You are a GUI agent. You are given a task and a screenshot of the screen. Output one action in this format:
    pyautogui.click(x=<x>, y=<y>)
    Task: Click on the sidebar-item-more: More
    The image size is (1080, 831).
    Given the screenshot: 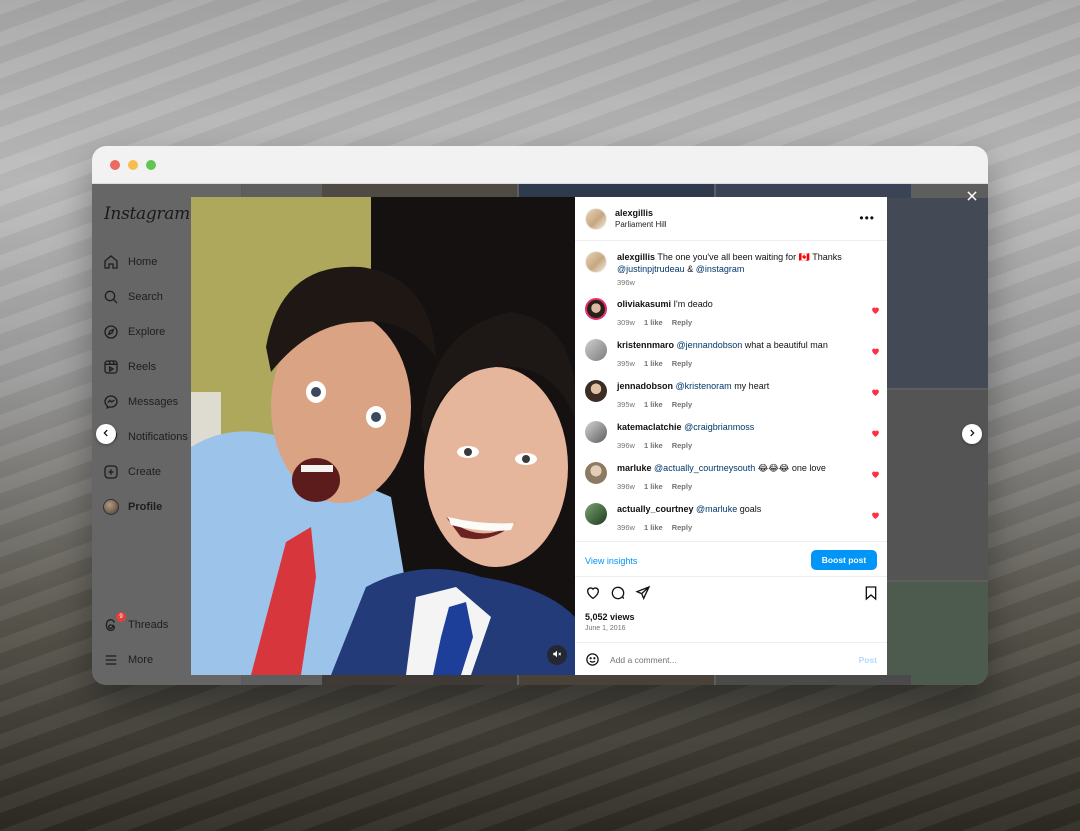 What is the action you would take?
    pyautogui.click(x=127, y=660)
    